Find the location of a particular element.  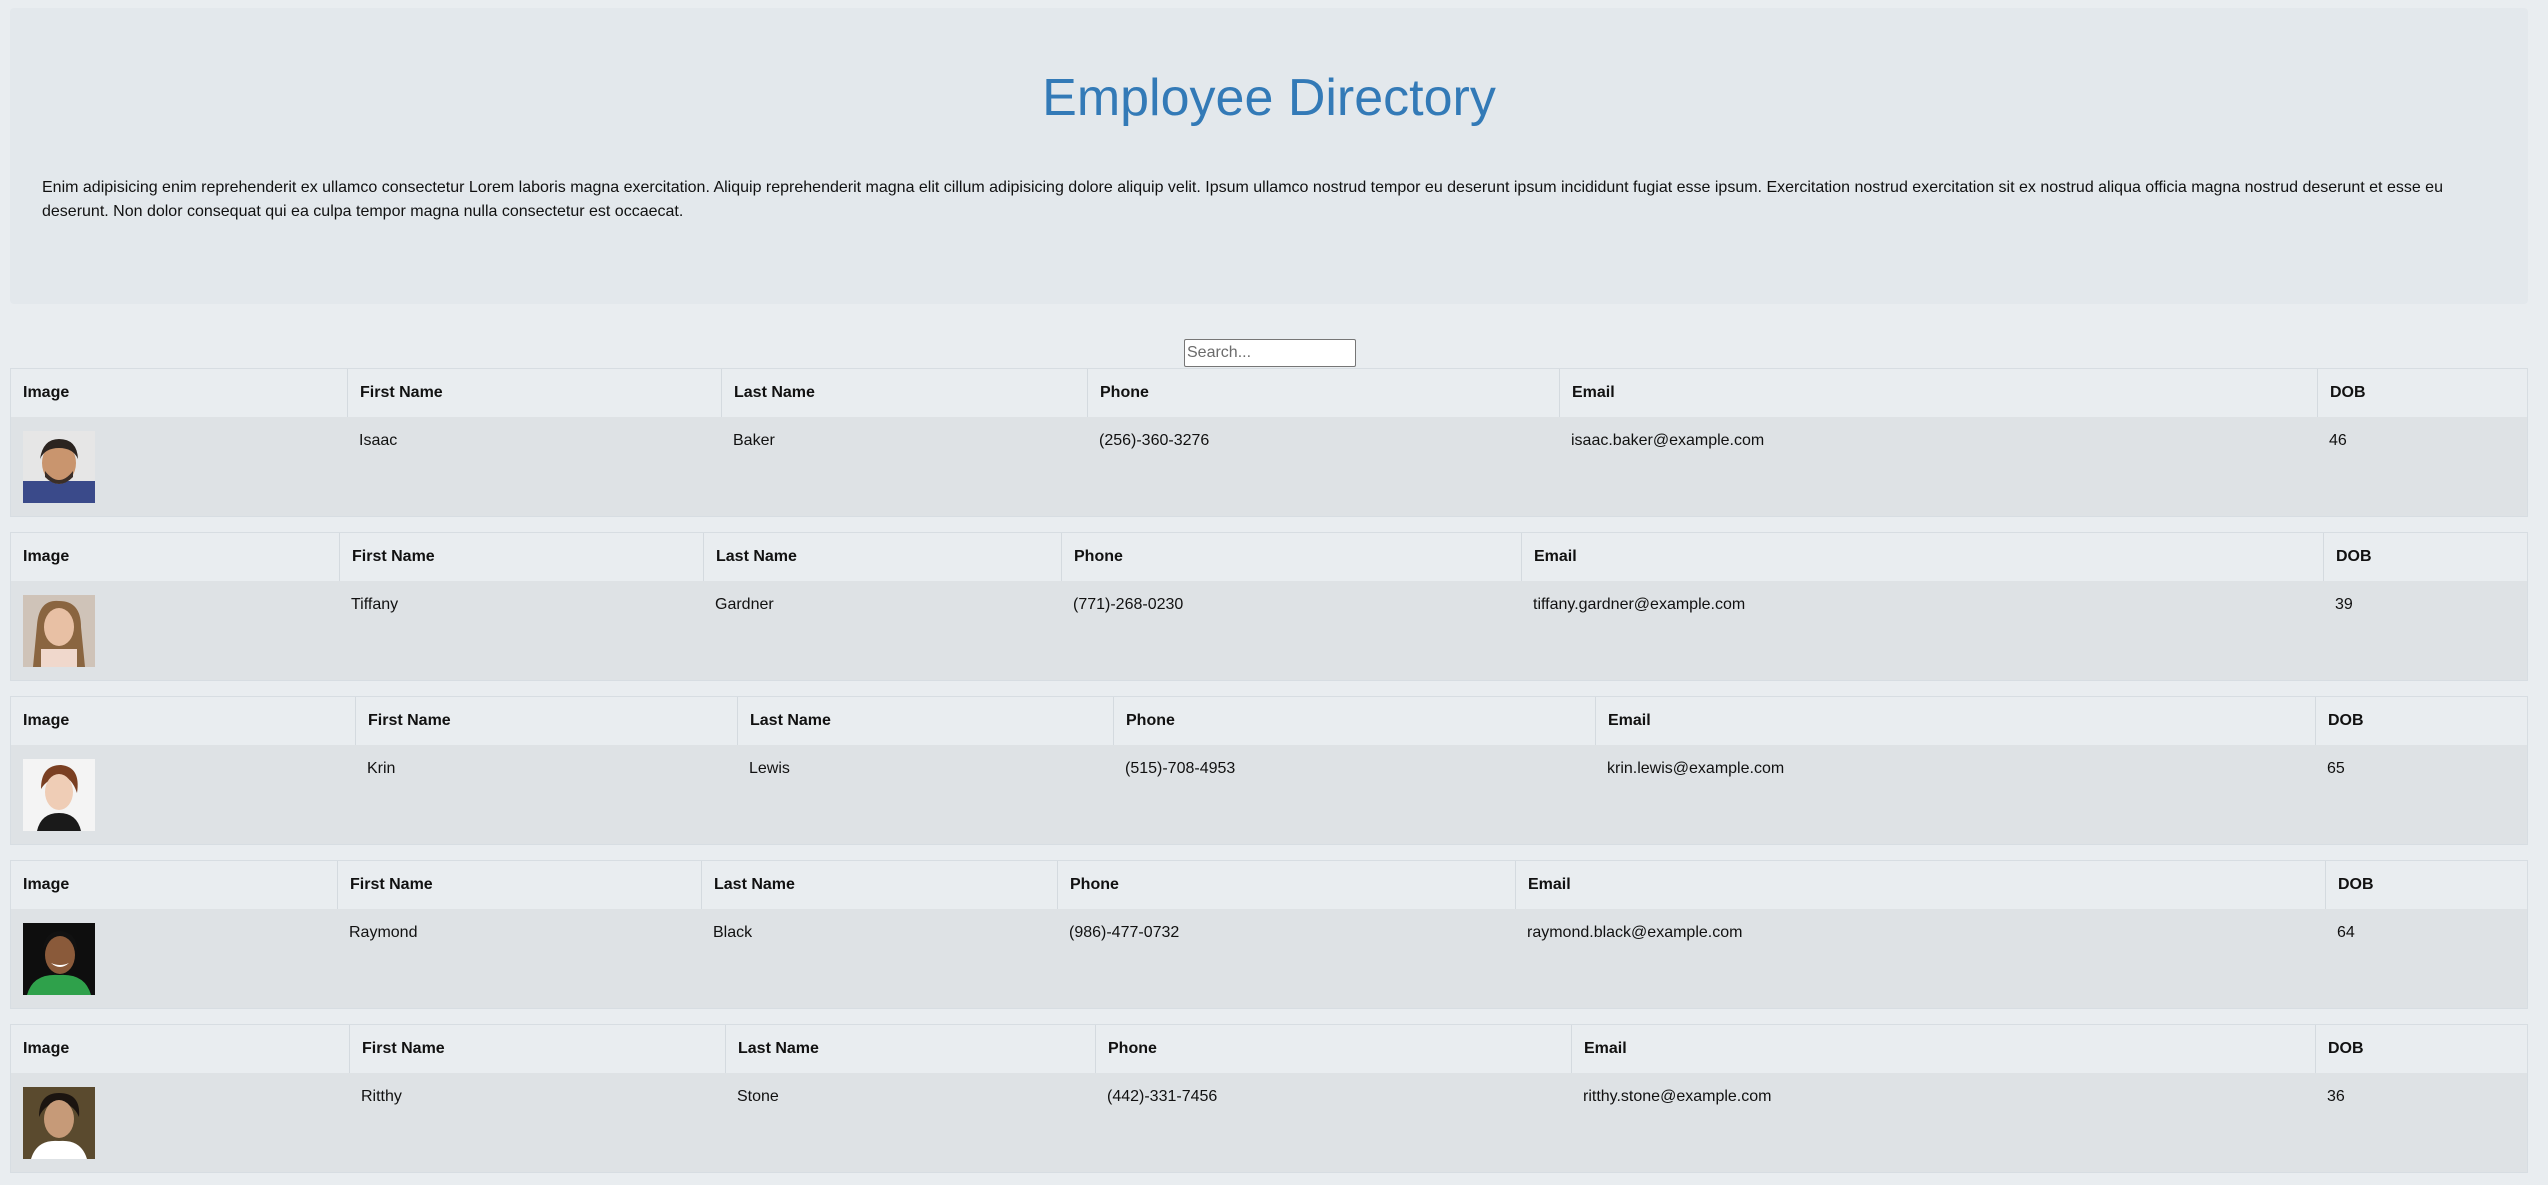

email-cell: ritthy.stone@example.com is located at coordinates (1677, 1096).